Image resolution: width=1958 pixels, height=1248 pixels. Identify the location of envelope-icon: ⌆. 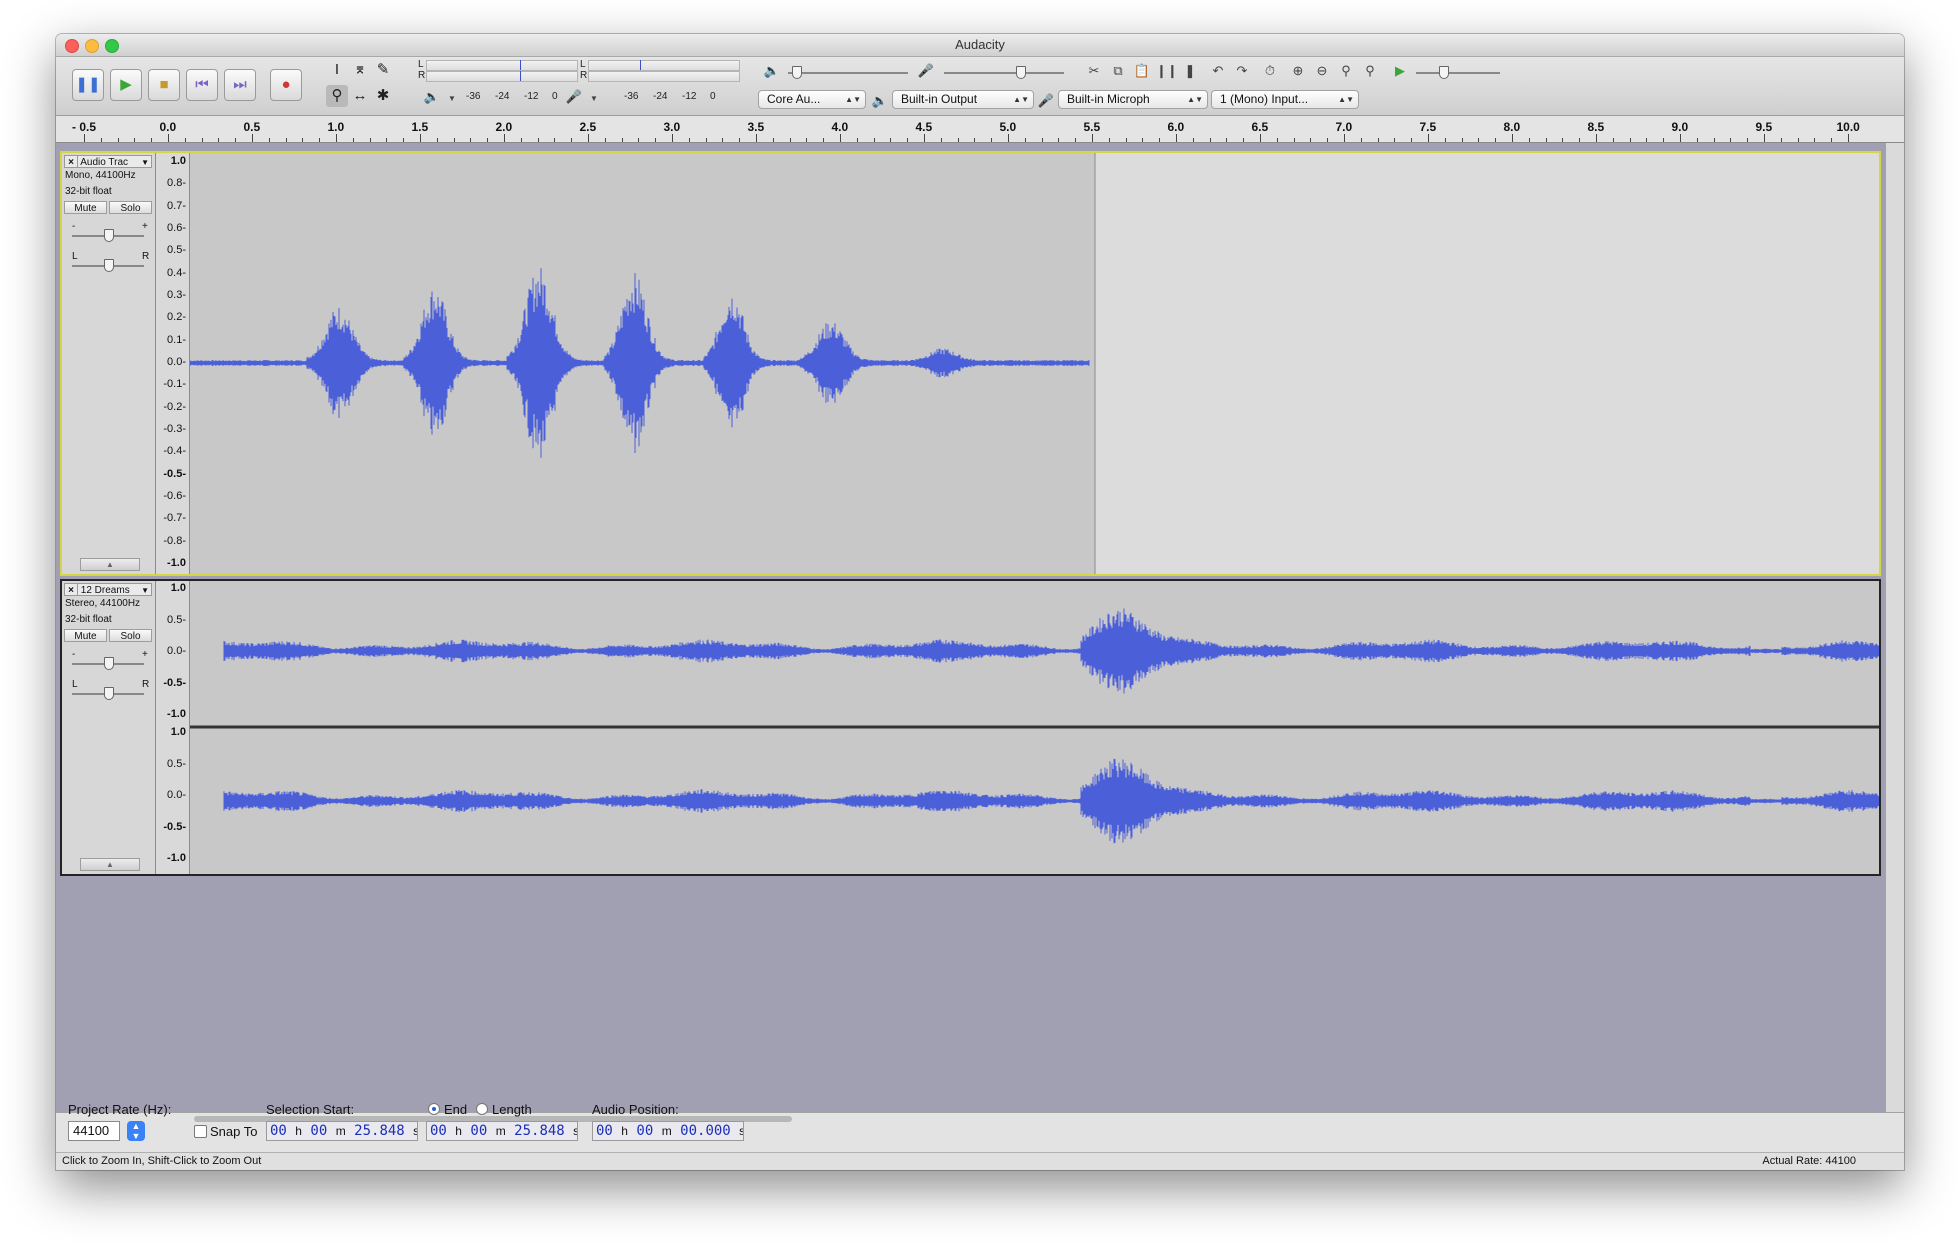
(360, 69).